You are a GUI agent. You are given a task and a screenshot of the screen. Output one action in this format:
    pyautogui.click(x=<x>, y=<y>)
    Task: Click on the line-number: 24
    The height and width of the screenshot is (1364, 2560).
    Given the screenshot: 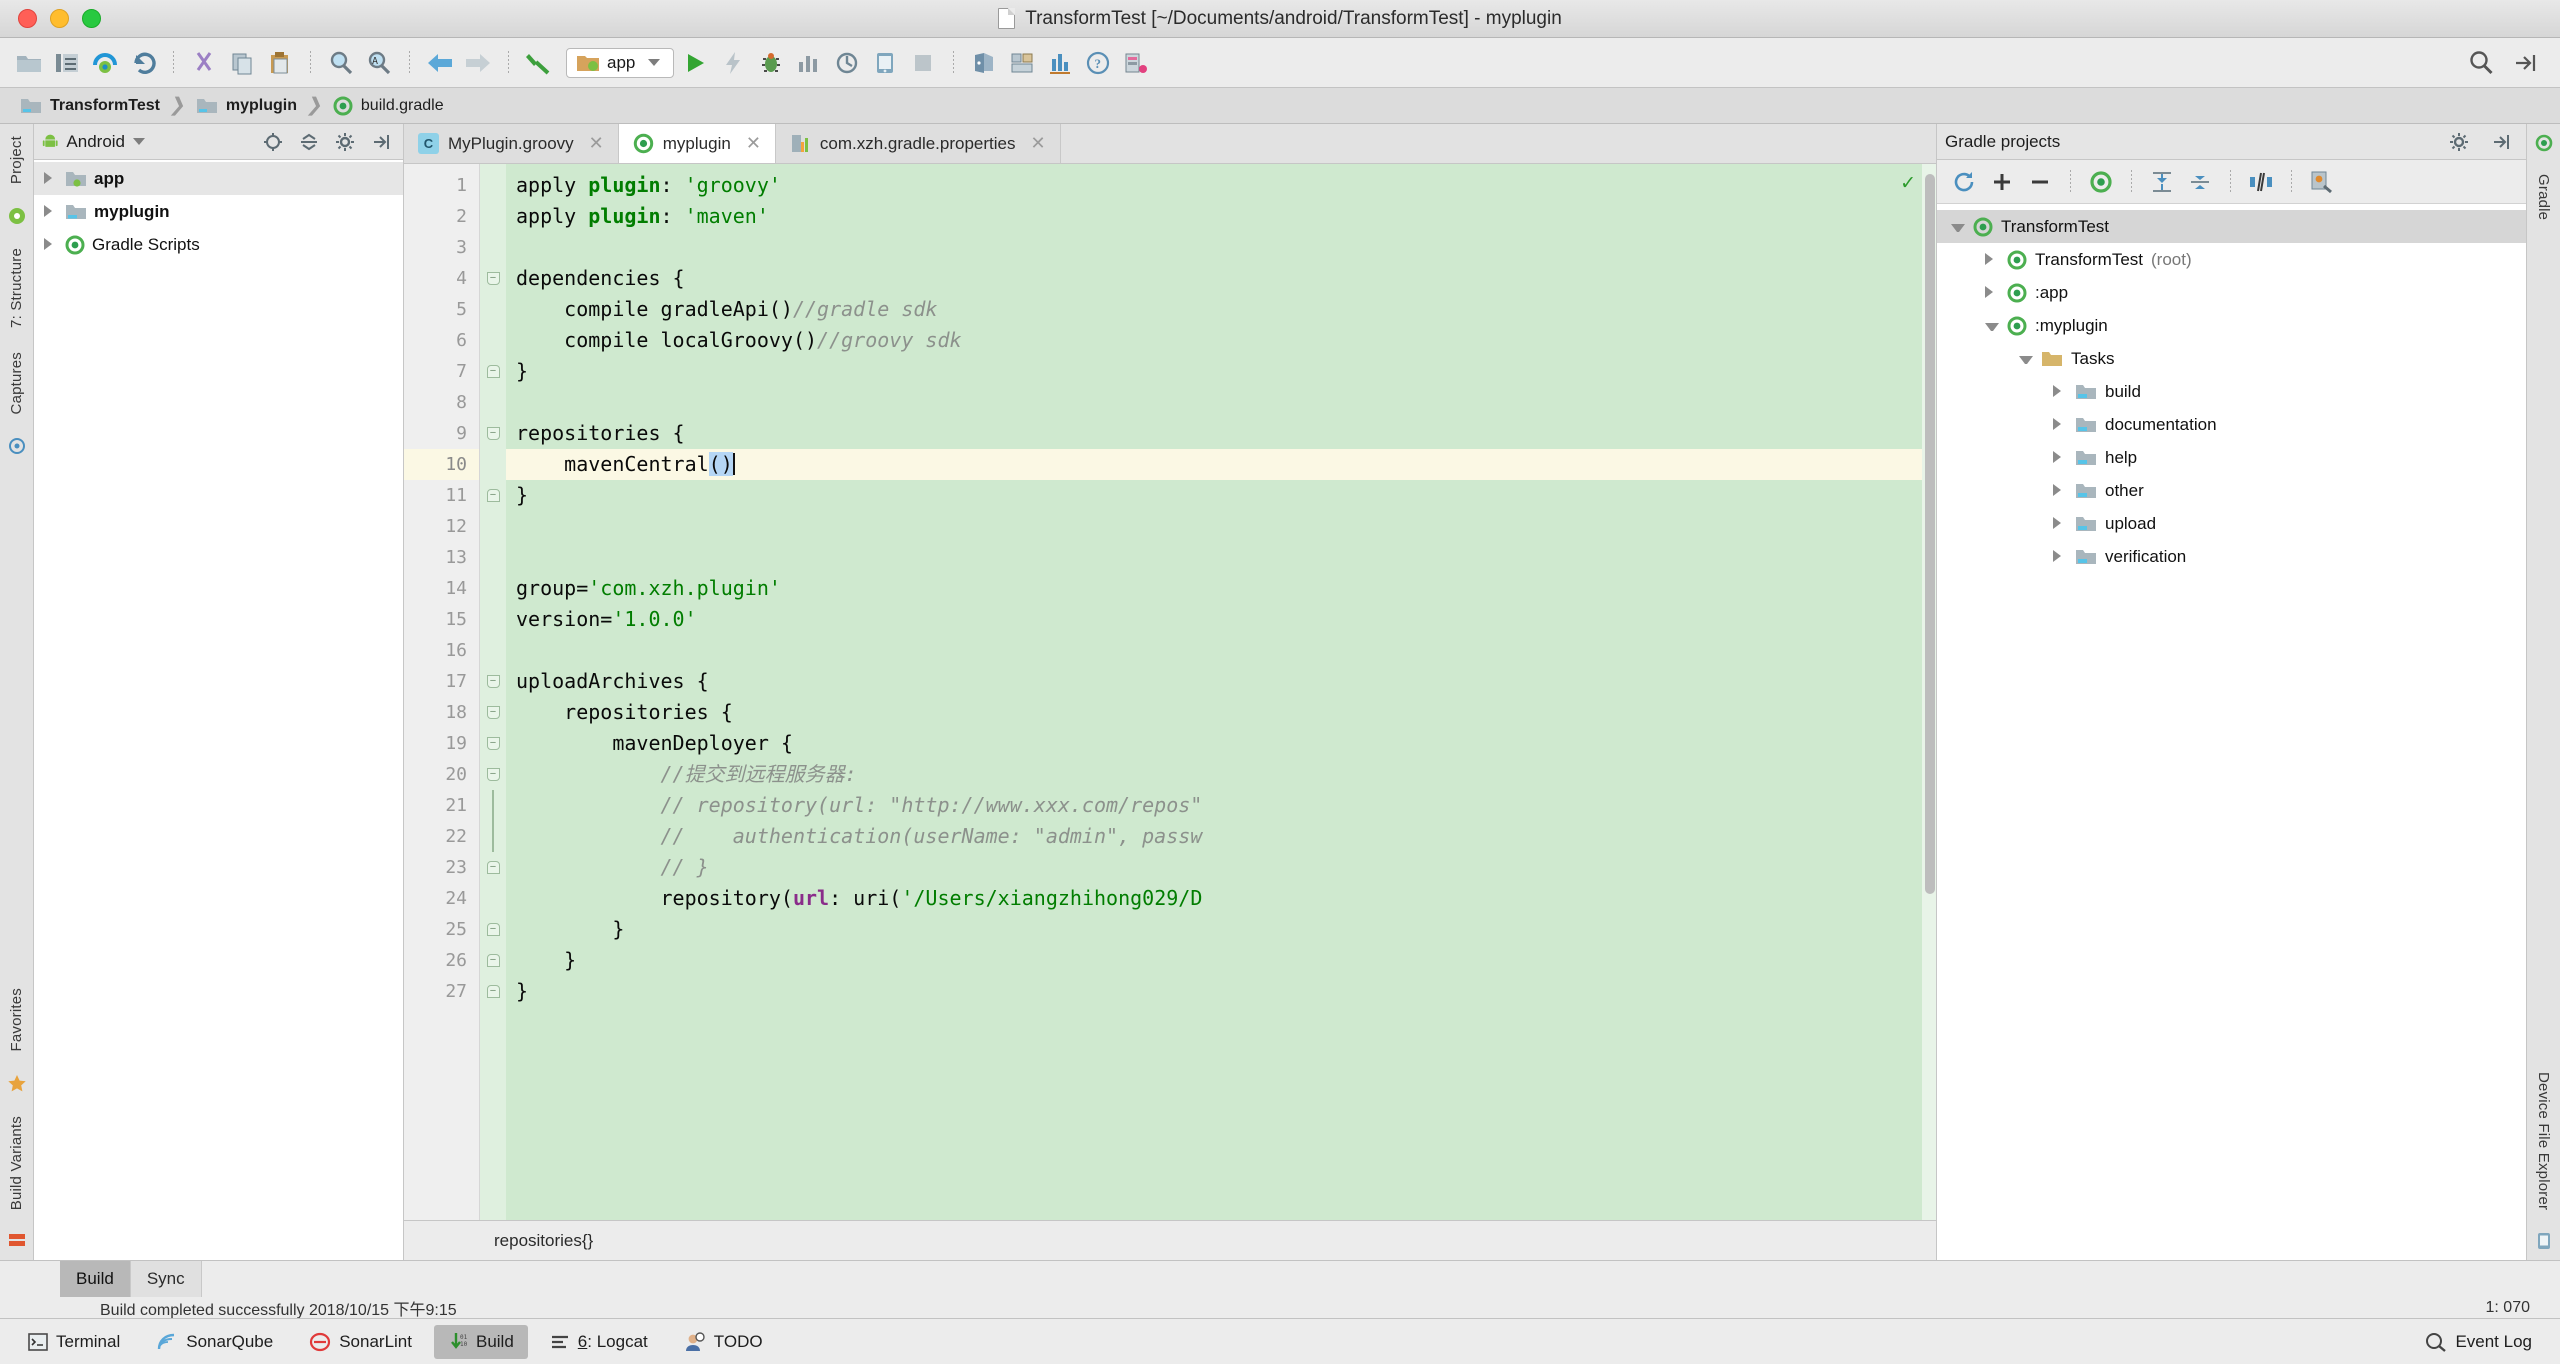 What is the action you would take?
    pyautogui.click(x=441, y=898)
    